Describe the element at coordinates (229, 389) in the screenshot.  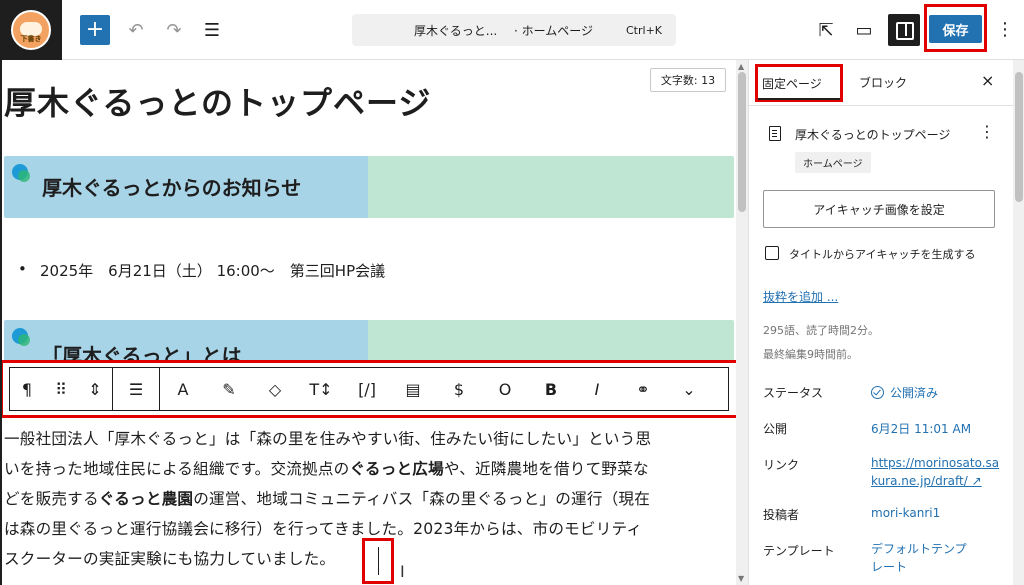
I see `highlight-pen-icon: ✎` at that location.